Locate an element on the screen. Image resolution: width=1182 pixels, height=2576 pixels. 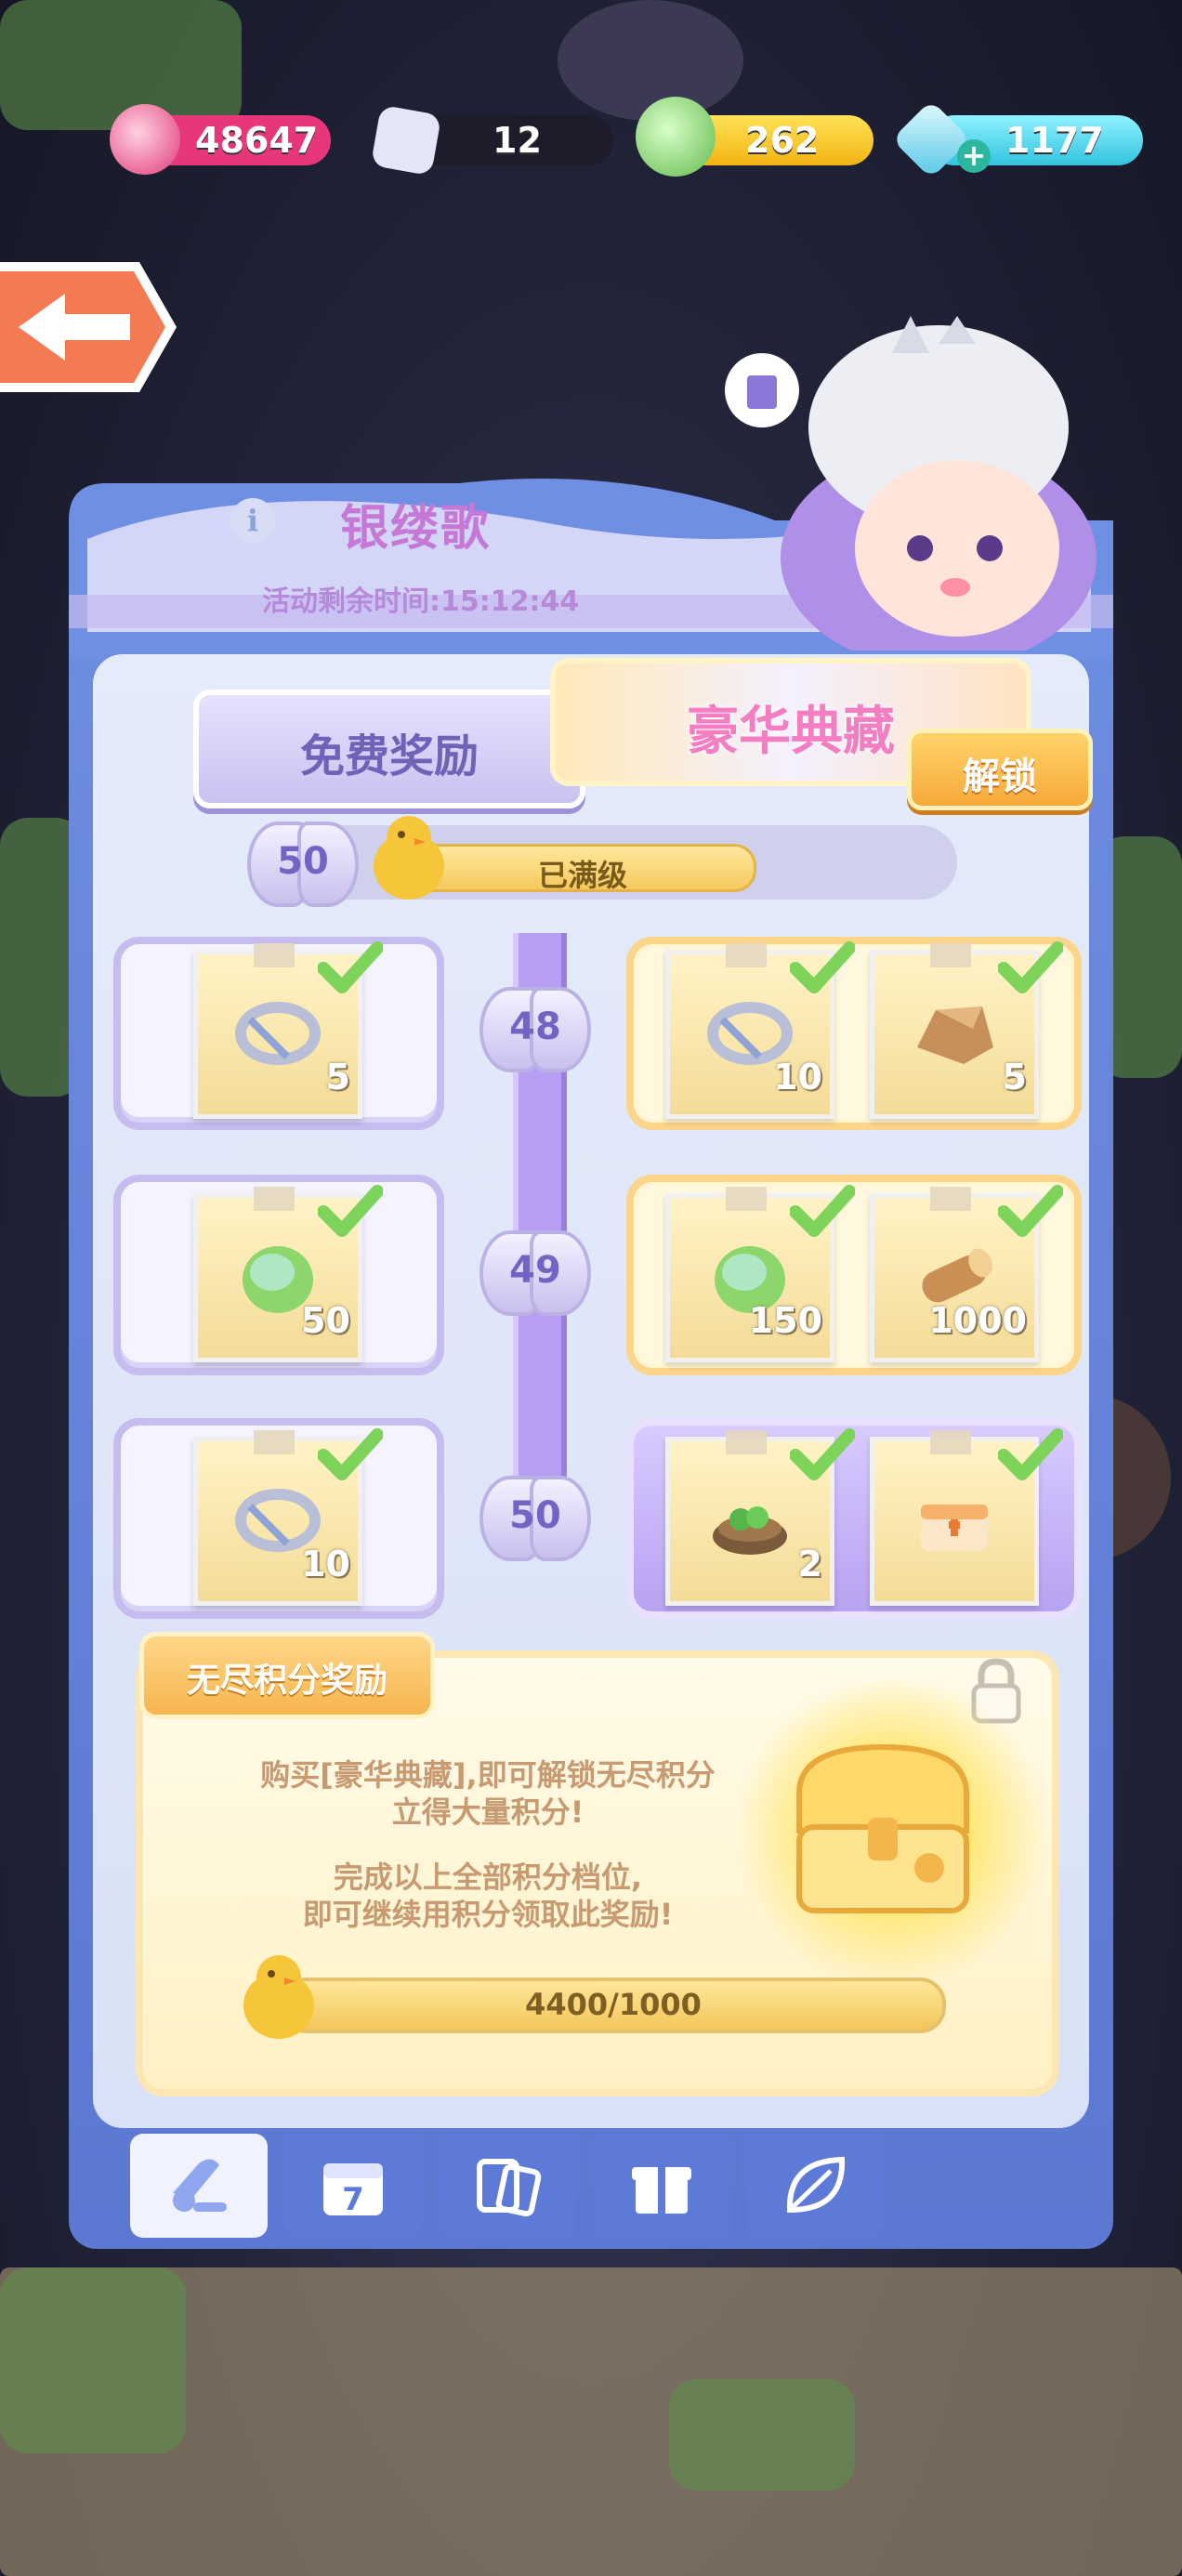
free-reward-card: 5 is located at coordinates (278, 1033).